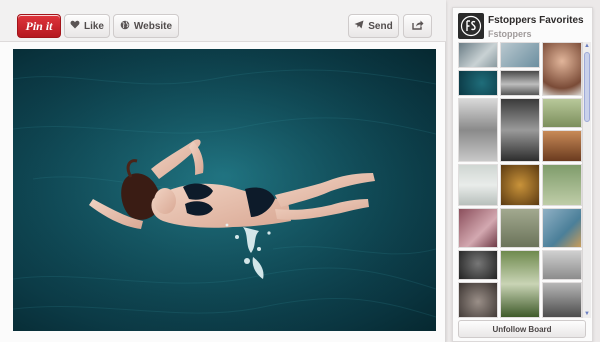 Image resolution: width=600 pixels, height=342 pixels. What do you see at coordinates (587, 87) in the screenshot?
I see `scrollbar-thumb` at bounding box center [587, 87].